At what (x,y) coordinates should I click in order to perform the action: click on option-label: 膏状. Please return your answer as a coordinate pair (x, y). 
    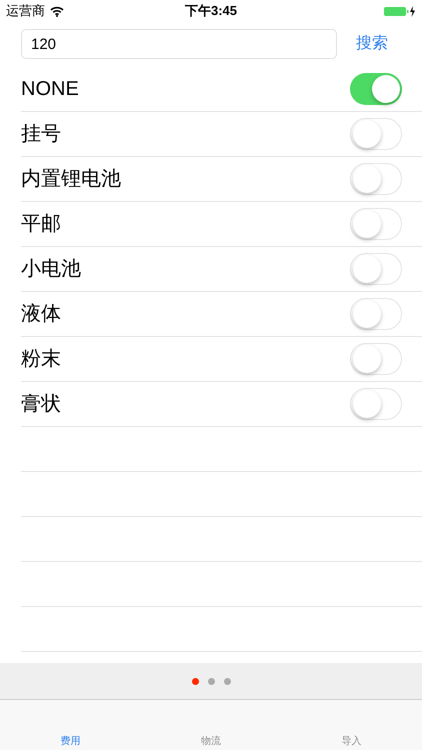
    Looking at the image, I should click on (41, 404).